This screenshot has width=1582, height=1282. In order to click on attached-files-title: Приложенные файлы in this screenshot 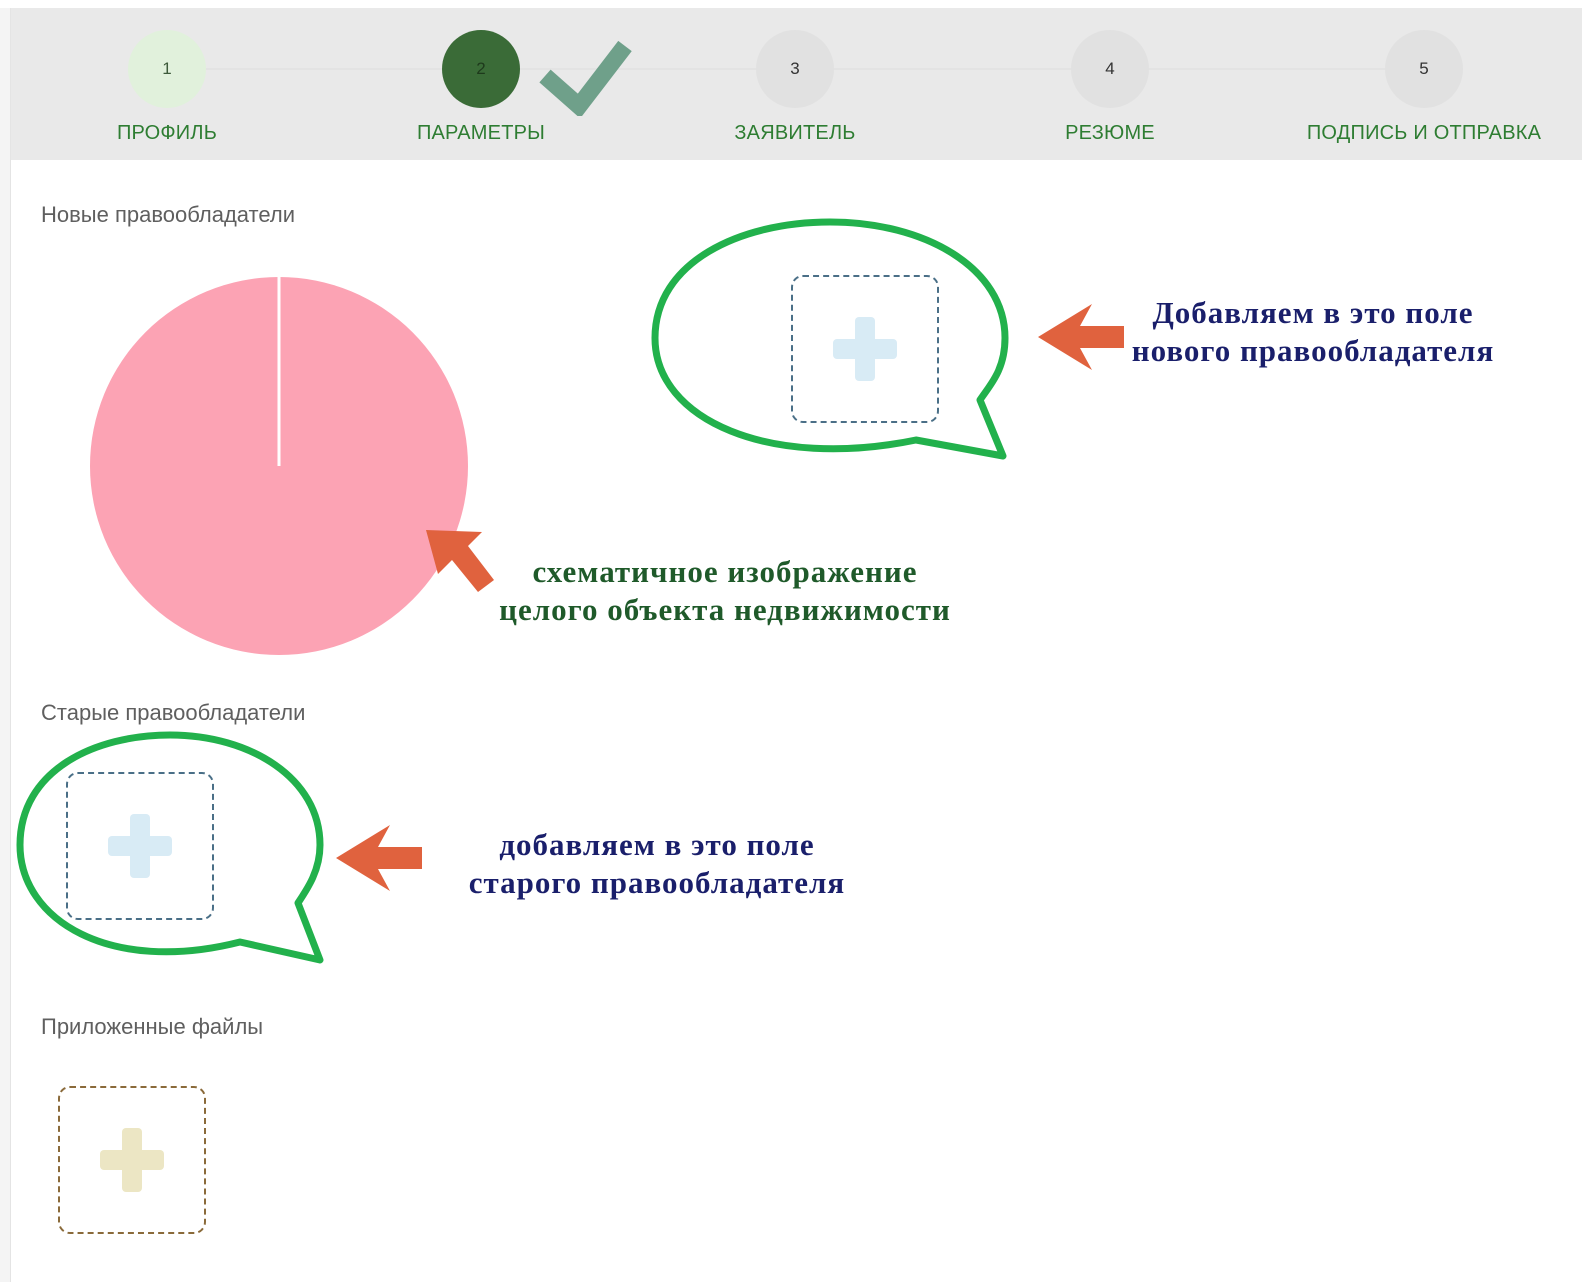, I will do `click(152, 1026)`.